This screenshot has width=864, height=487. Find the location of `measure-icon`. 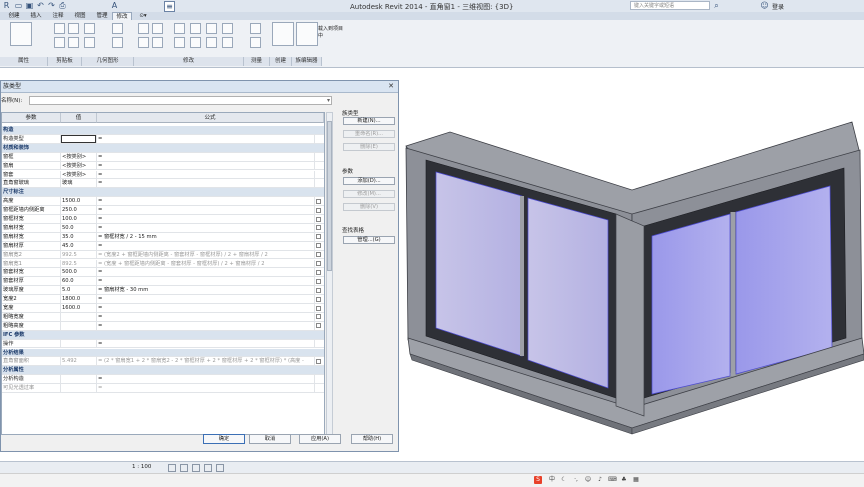

measure-icon is located at coordinates (255, 28).